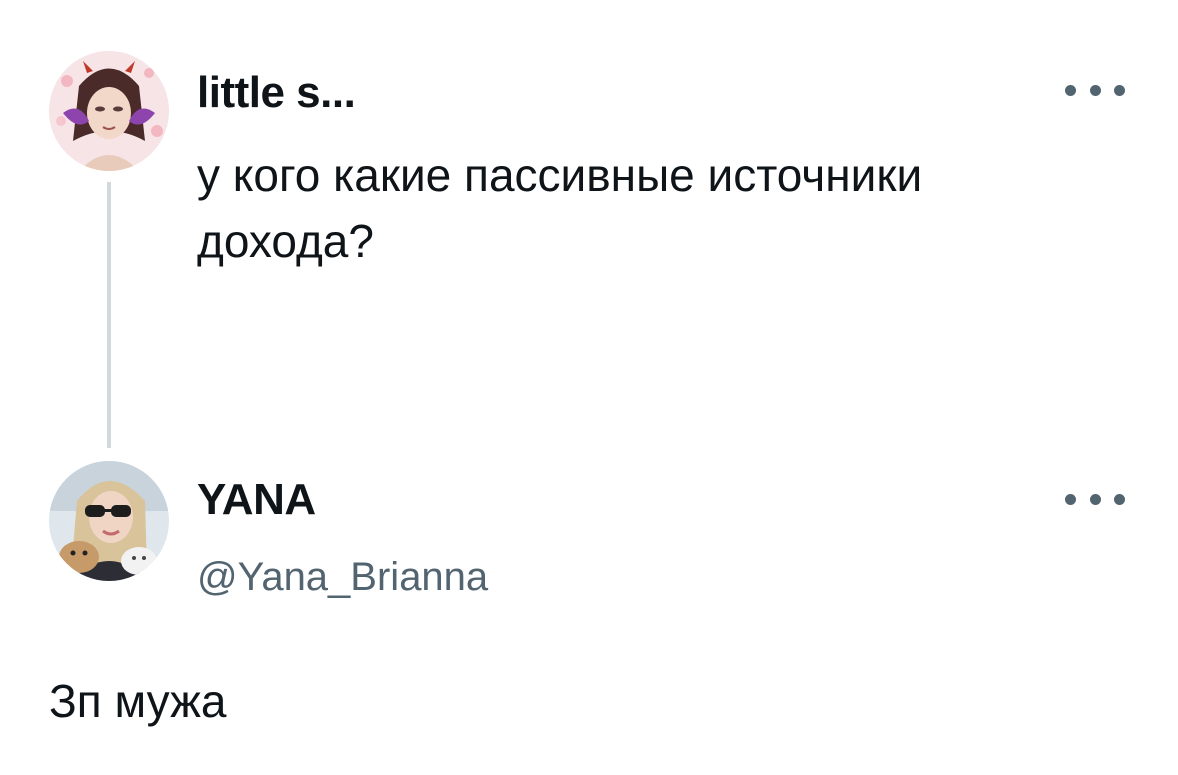 The image size is (1178, 775). I want to click on parent-tweet-text: у кого какие пассивные источники дохода?, so click(560, 208).